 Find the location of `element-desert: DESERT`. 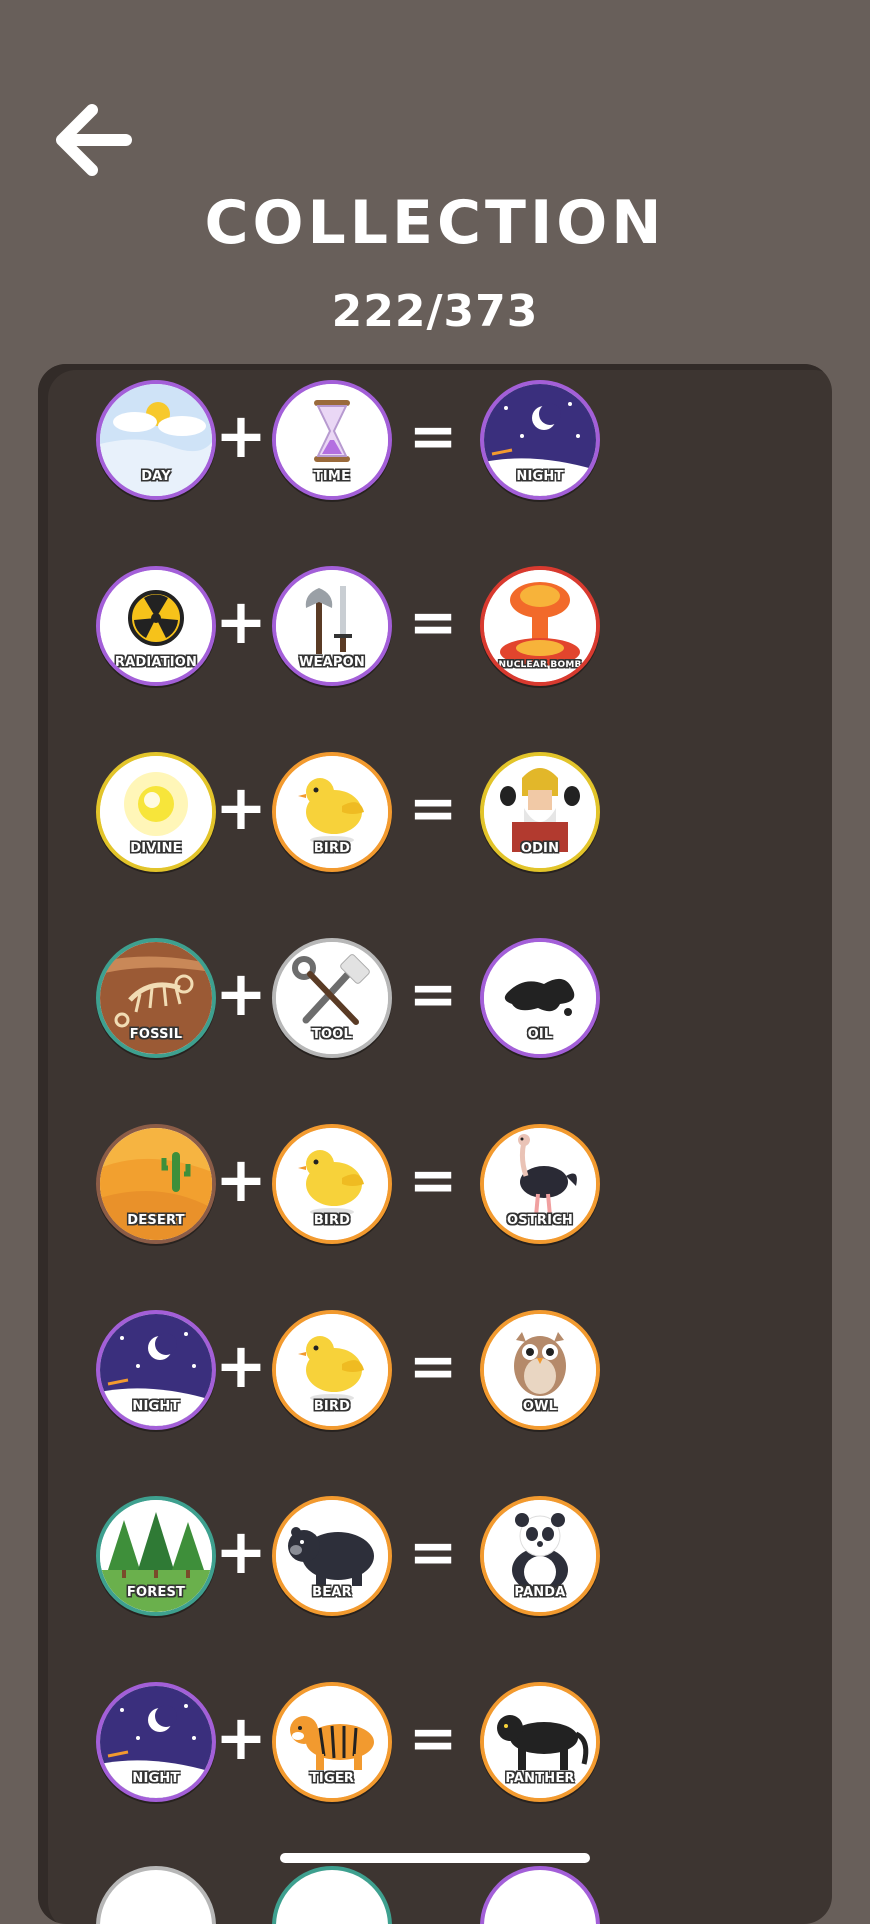

element-desert: DESERT is located at coordinates (156, 1184).